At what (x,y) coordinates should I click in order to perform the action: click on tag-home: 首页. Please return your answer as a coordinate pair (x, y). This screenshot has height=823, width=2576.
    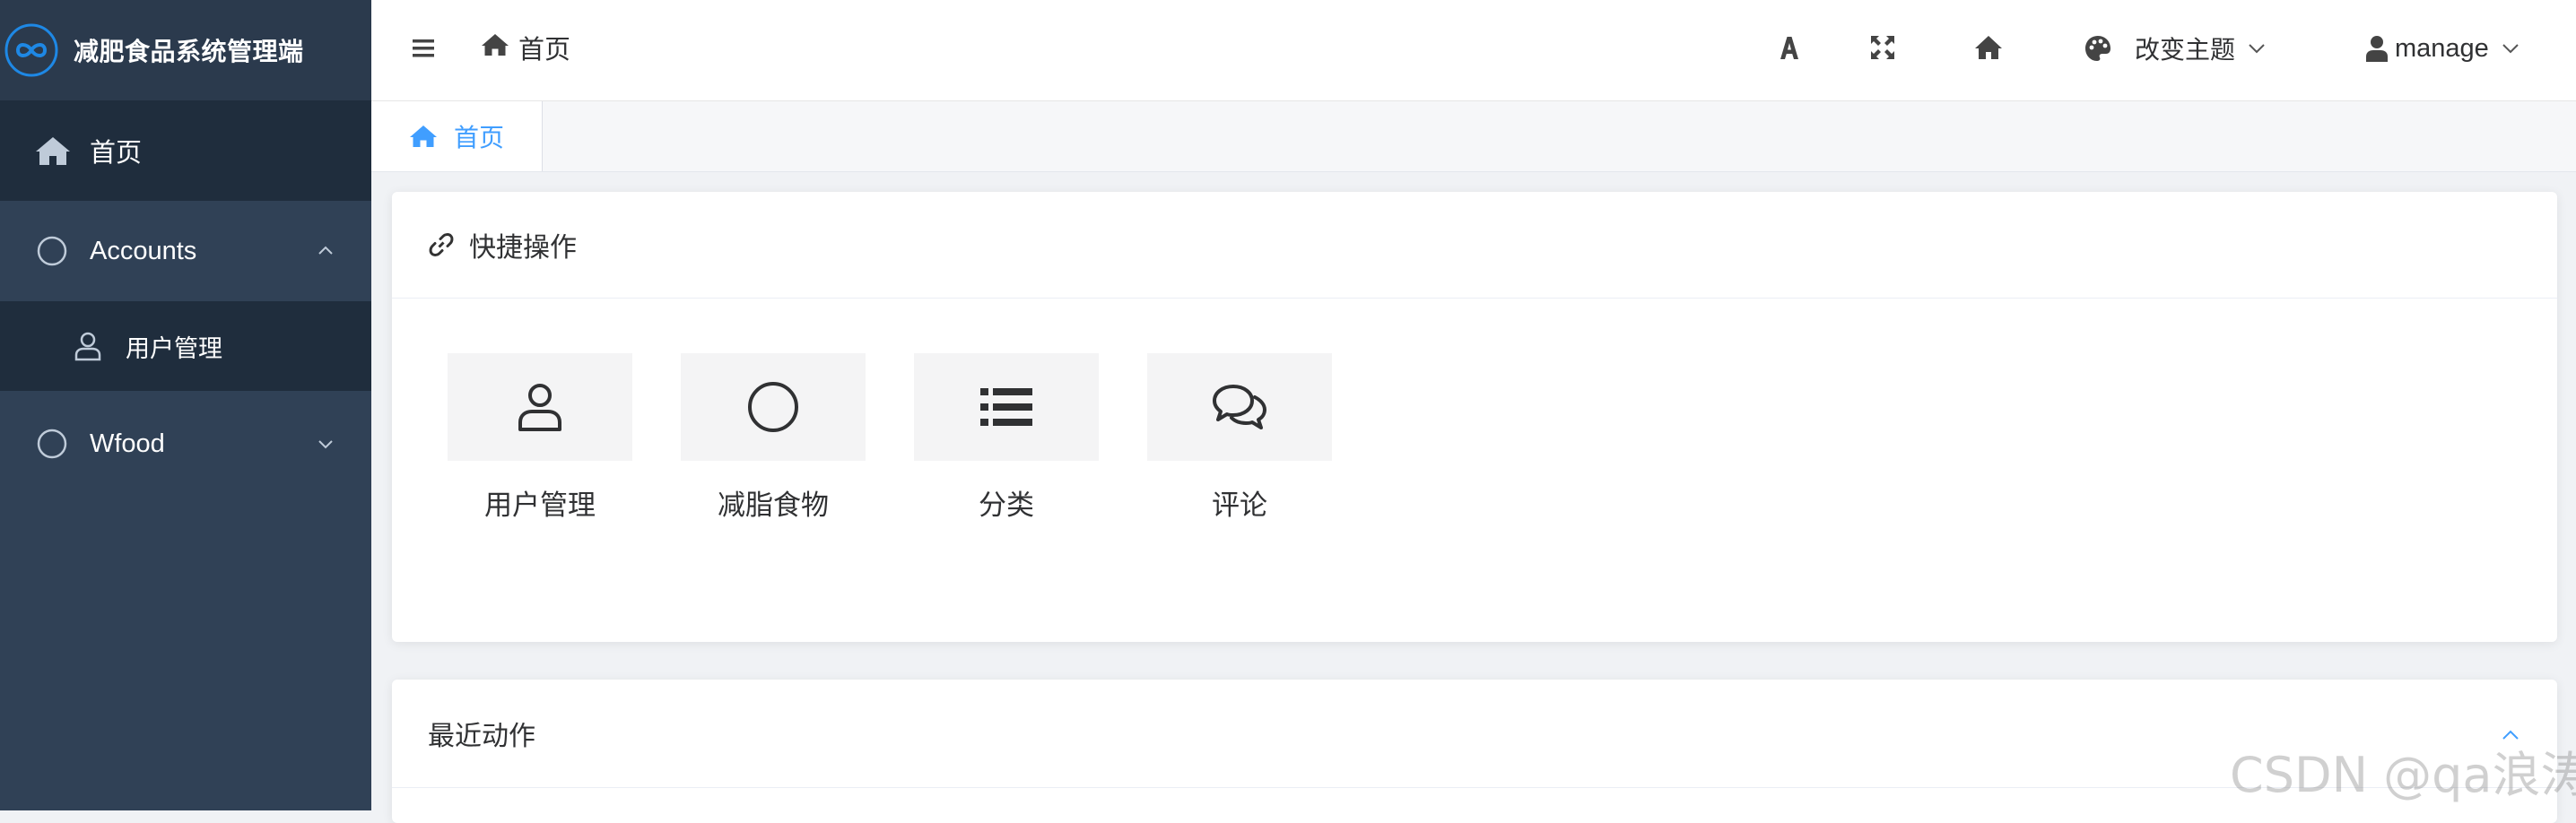
    Looking at the image, I should click on (457, 136).